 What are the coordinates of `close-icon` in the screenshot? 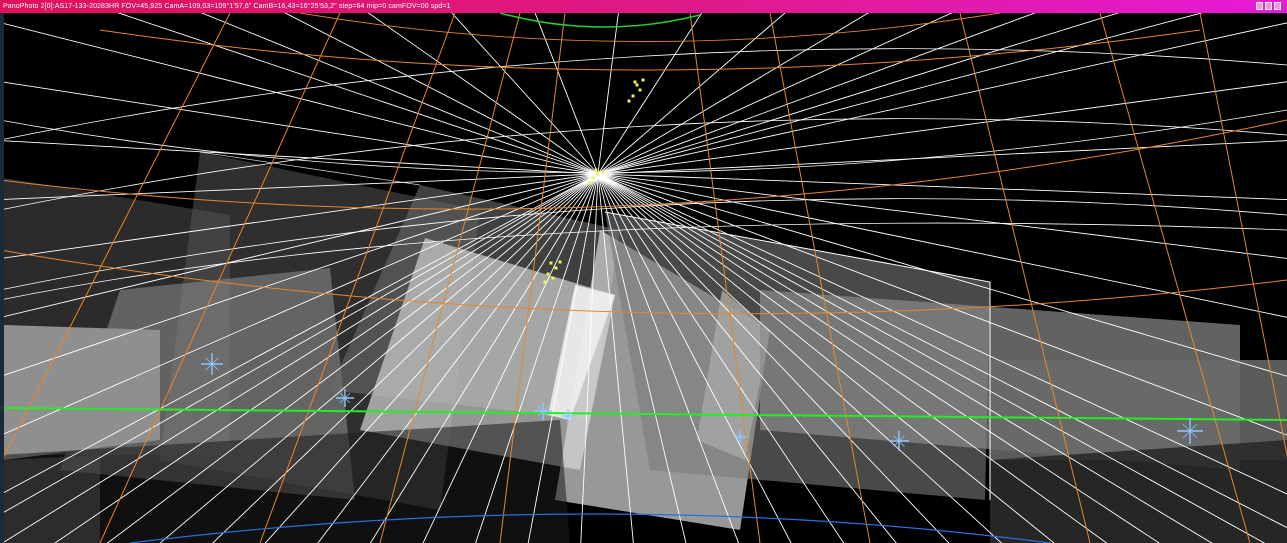 It's located at (1277, 6).